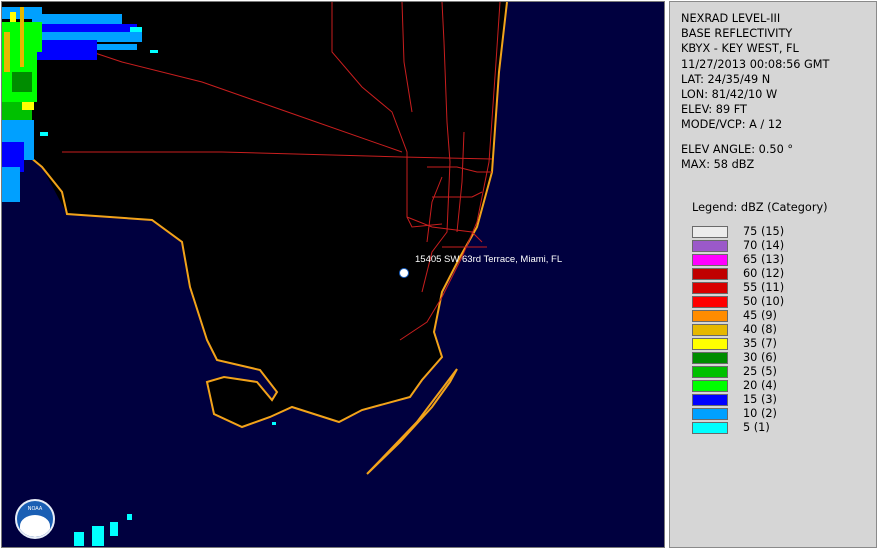  What do you see at coordinates (489, 259) in the screenshot?
I see `location-label: 15405 SW 63rd Terrace, Miami, FL` at bounding box center [489, 259].